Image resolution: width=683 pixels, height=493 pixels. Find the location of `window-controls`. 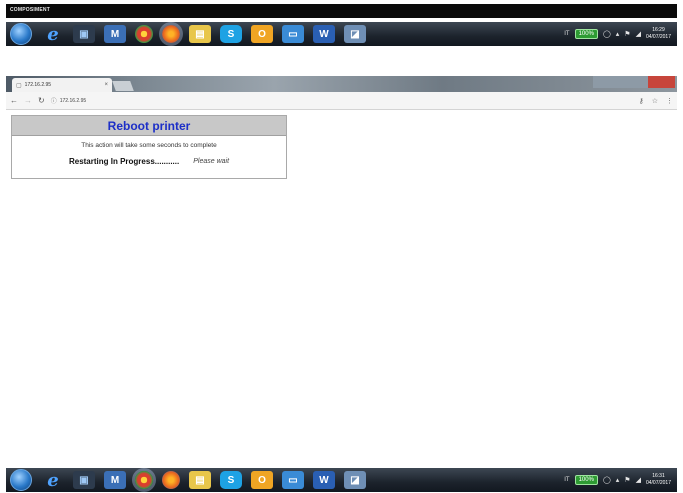

window-controls is located at coordinates (634, 82).